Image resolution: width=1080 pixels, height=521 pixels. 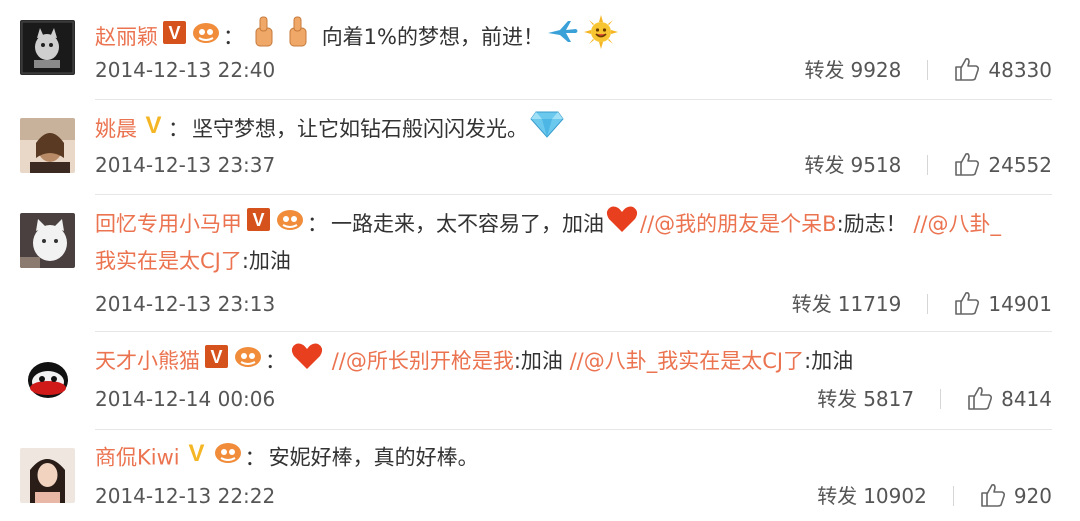 I want to click on repost-count: 9928, so click(x=876, y=70).